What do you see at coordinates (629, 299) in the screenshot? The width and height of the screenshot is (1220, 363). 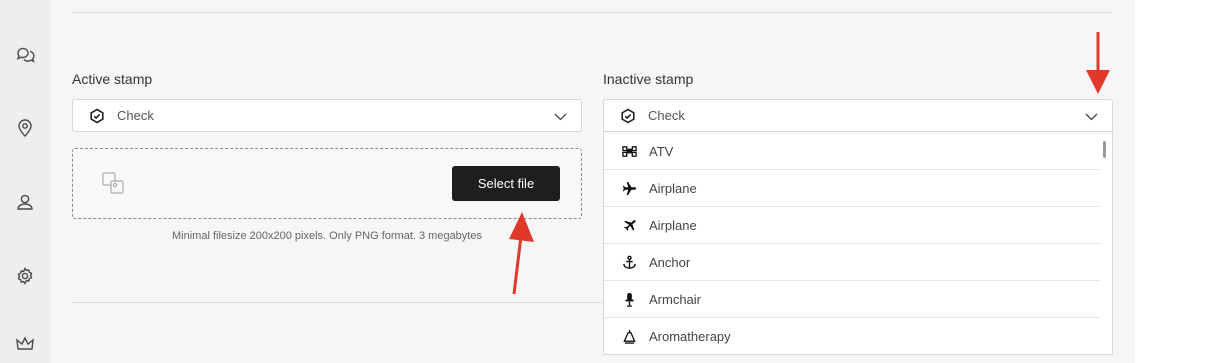 I see `armchair-icon` at bounding box center [629, 299].